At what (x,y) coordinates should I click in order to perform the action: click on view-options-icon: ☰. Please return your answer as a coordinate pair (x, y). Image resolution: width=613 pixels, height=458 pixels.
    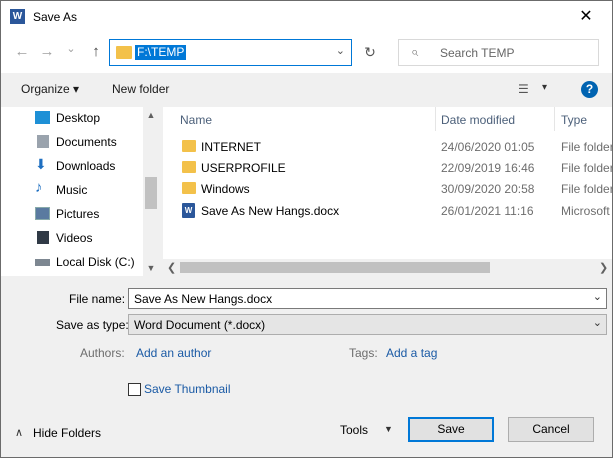
    Looking at the image, I should click on (526, 89).